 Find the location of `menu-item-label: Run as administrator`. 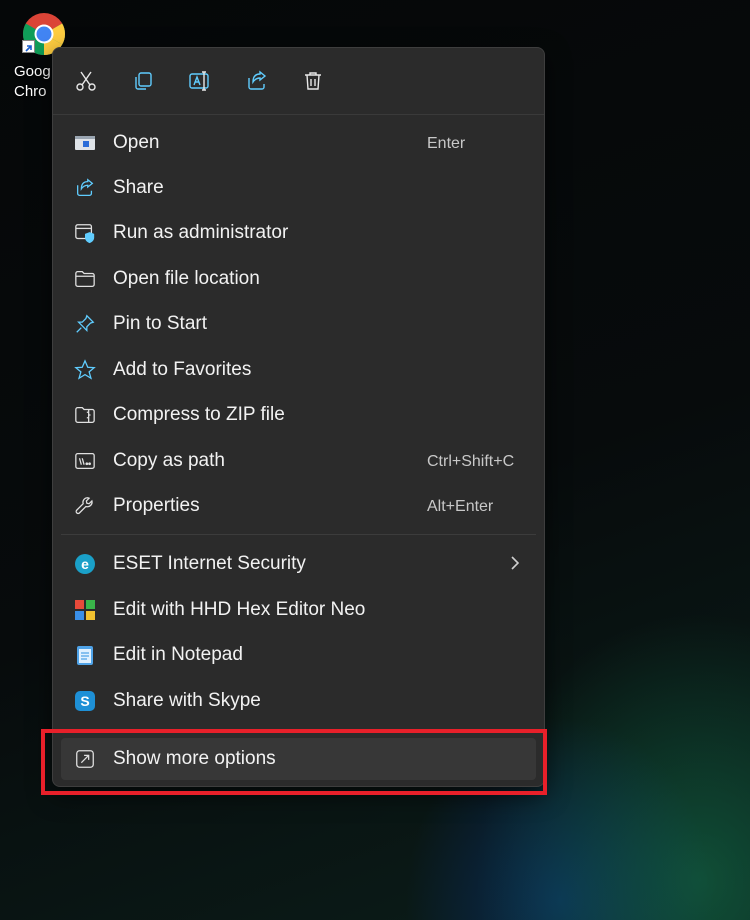

menu-item-label: Run as administrator is located at coordinates (201, 232).